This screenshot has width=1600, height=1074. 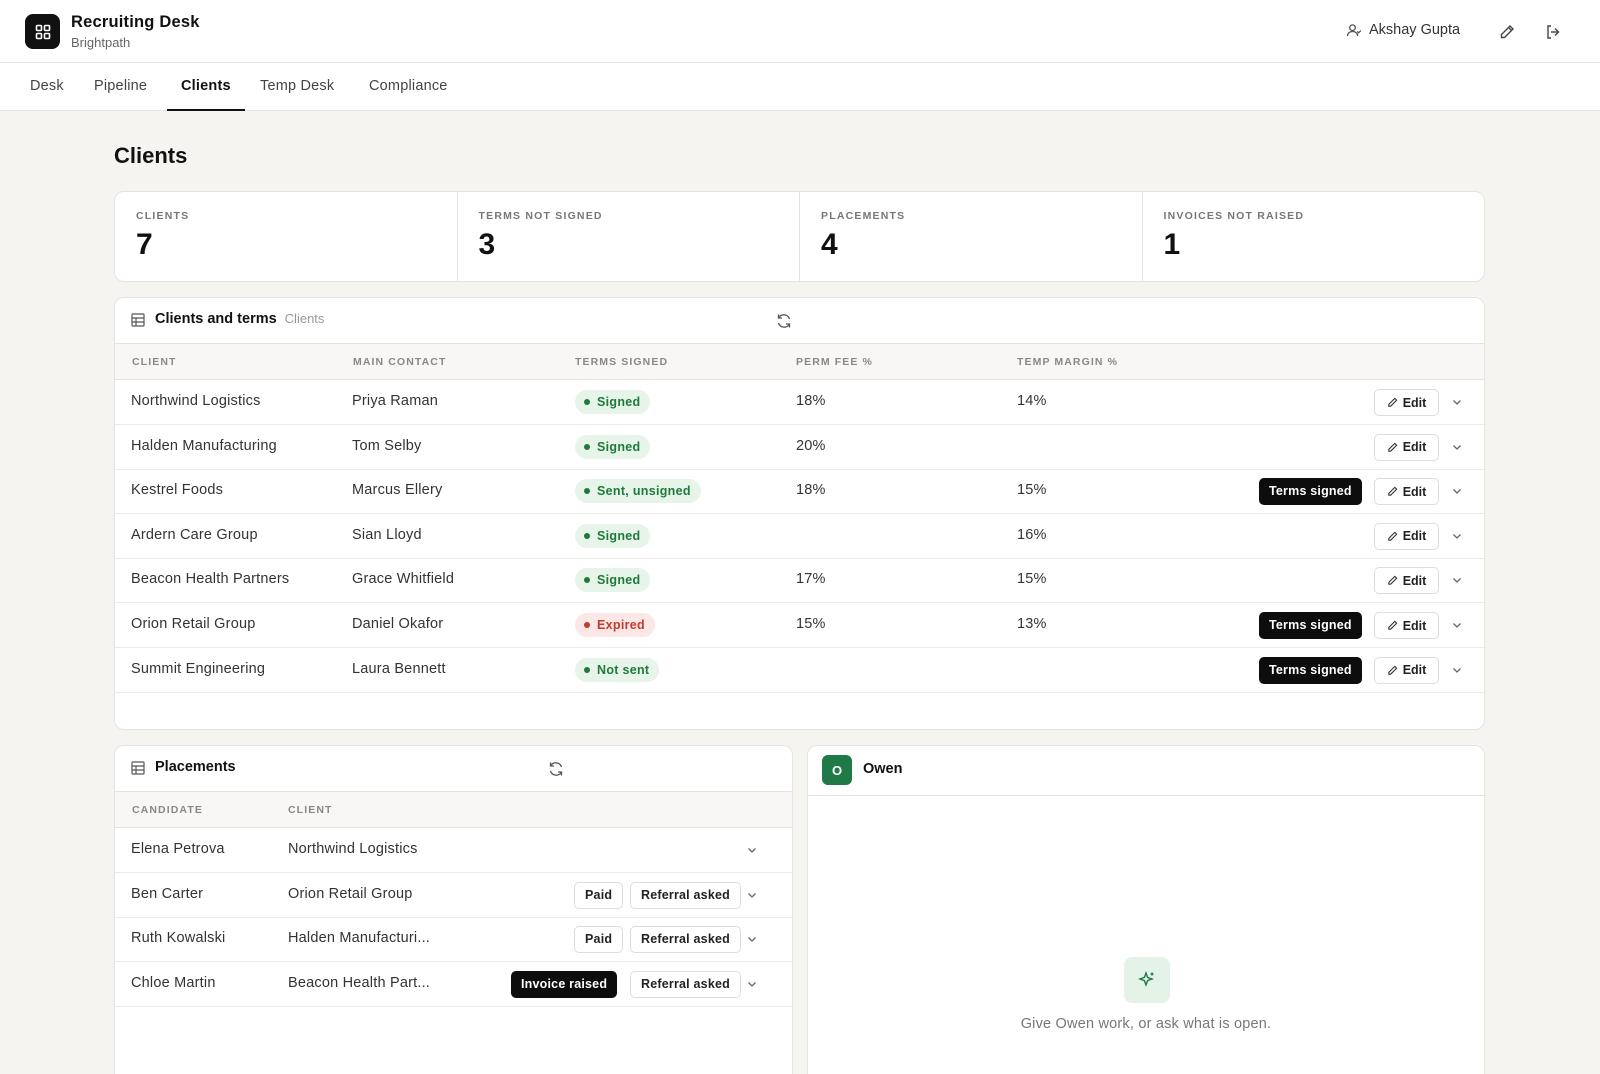 What do you see at coordinates (834, 362) in the screenshot?
I see `col-perm-fee: PERM FEE %` at bounding box center [834, 362].